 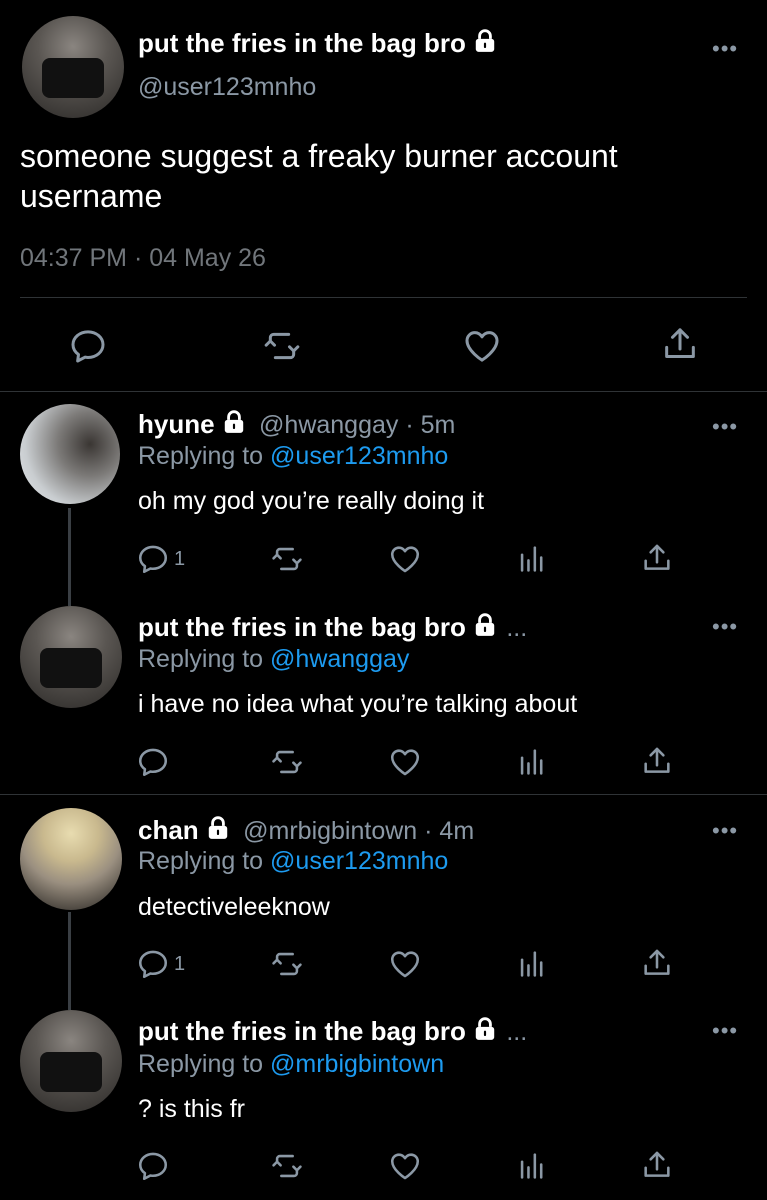 I want to click on tweet-text-line: username, so click(x=91, y=196).